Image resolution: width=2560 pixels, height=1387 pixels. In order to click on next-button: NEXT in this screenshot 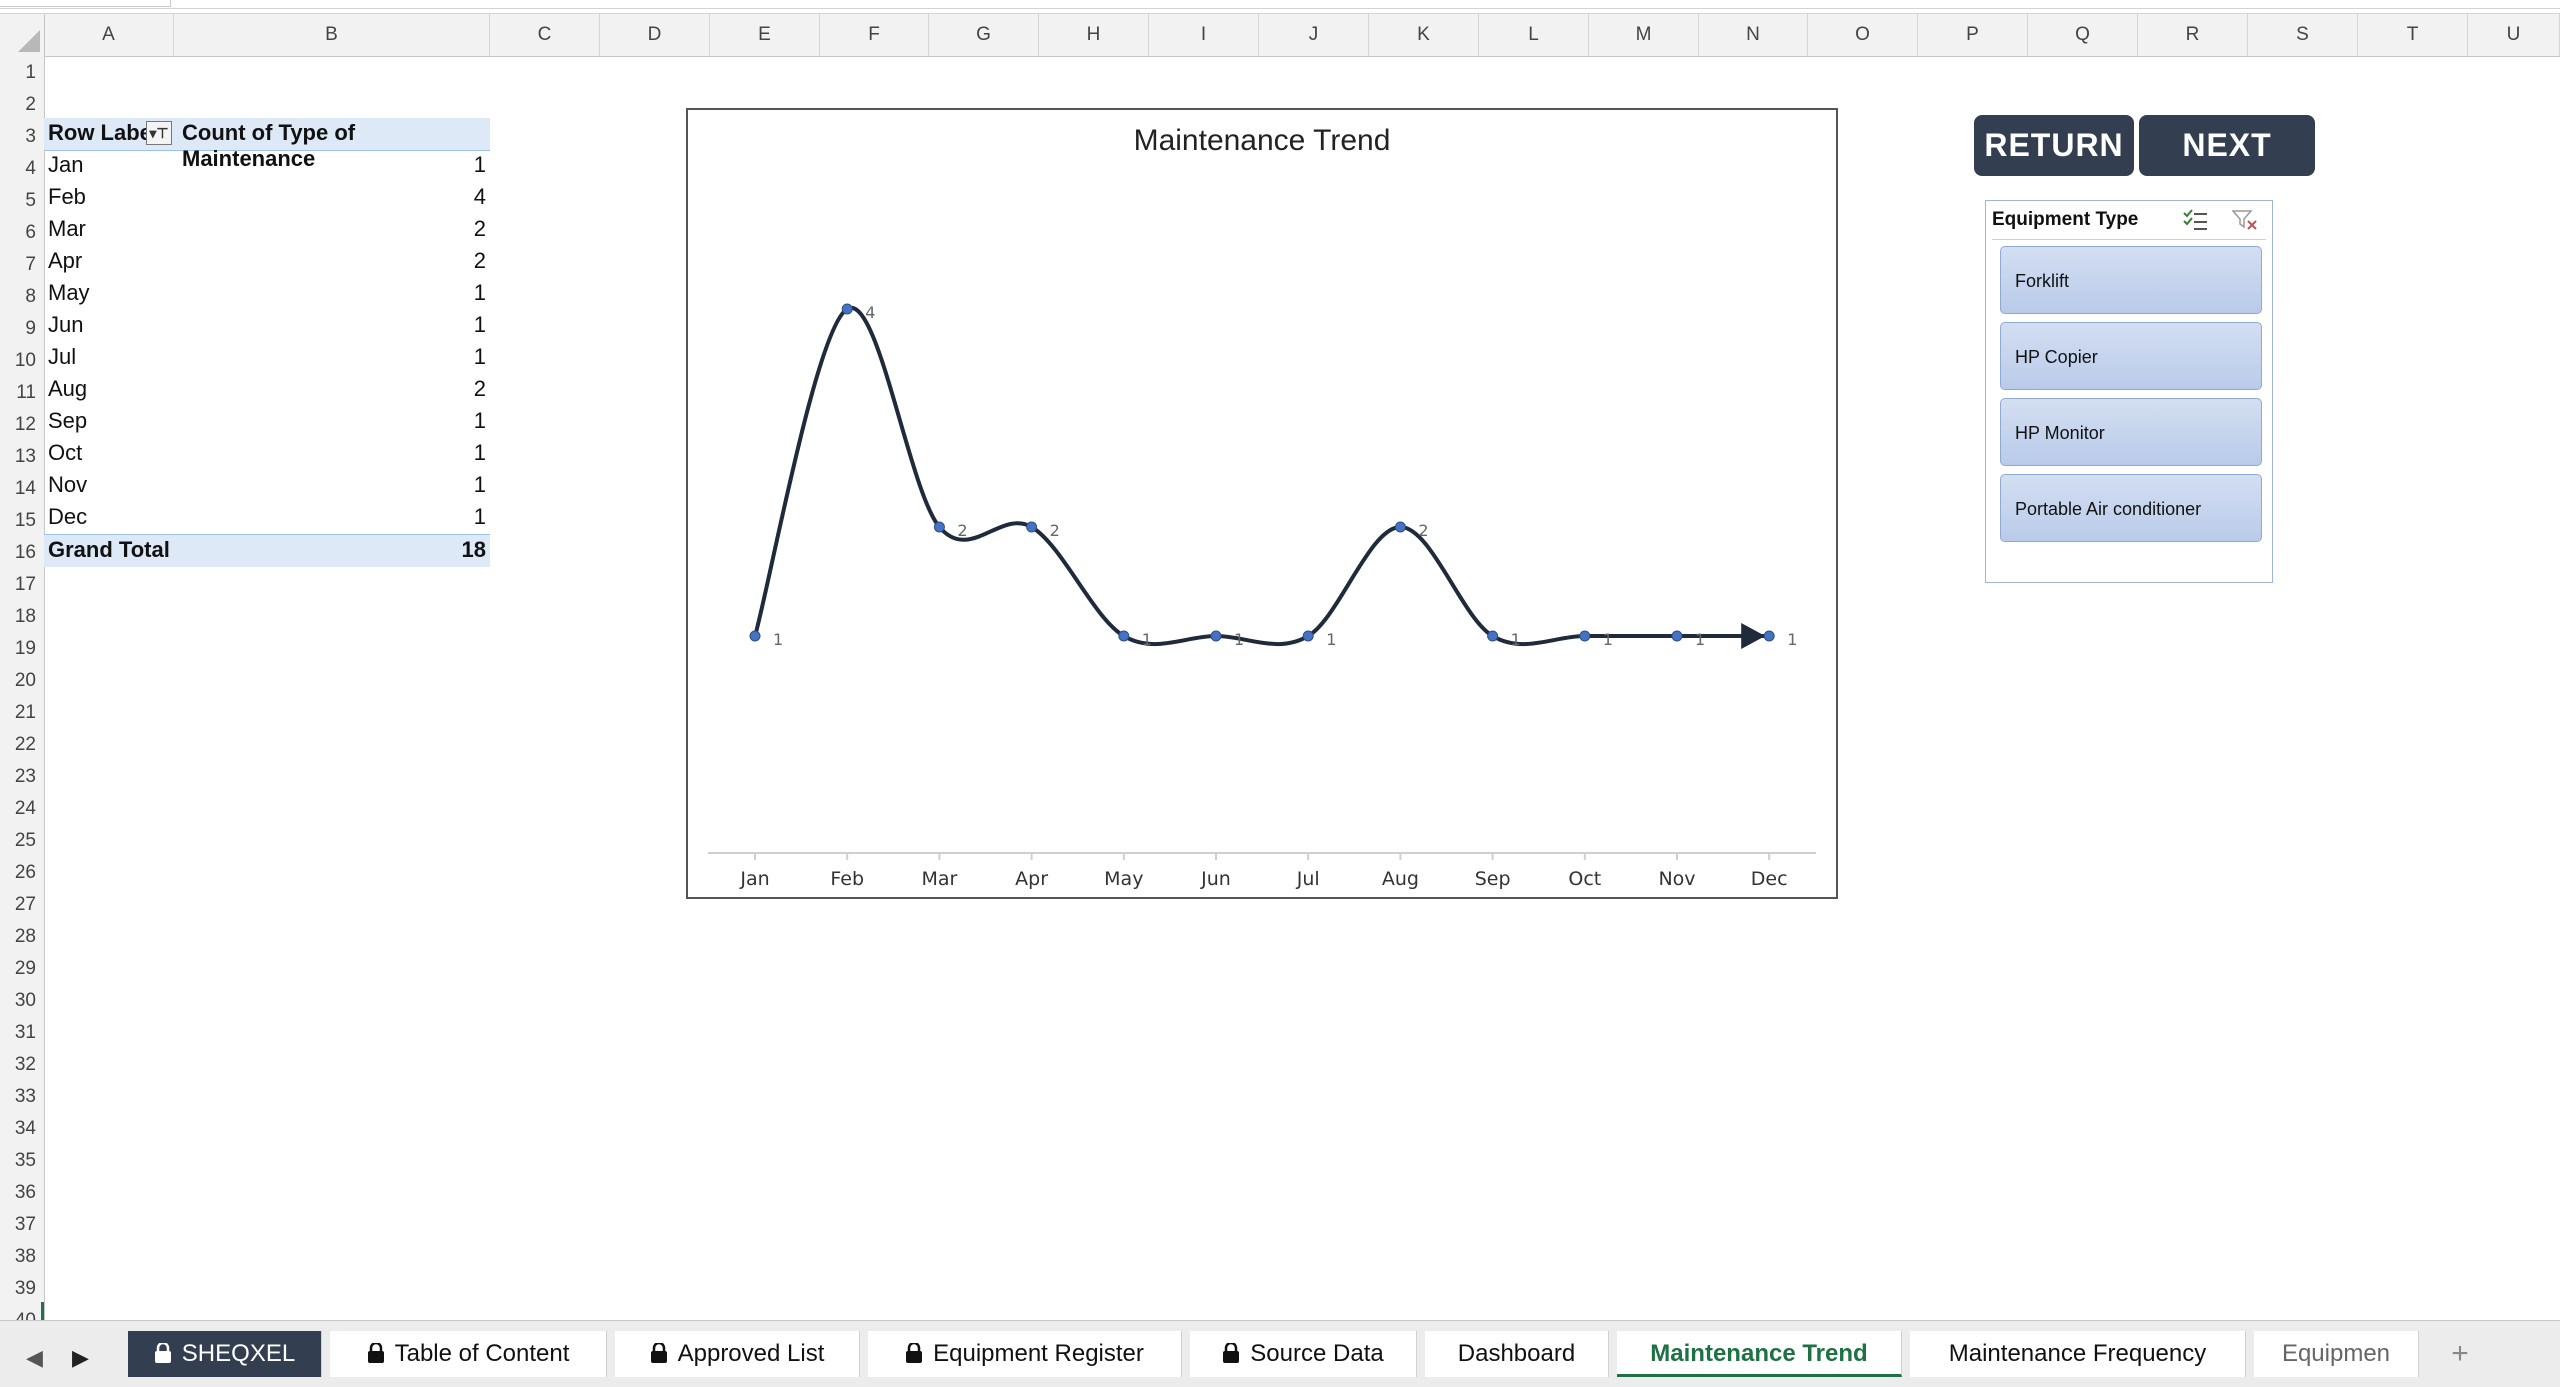, I will do `click(2227, 145)`.